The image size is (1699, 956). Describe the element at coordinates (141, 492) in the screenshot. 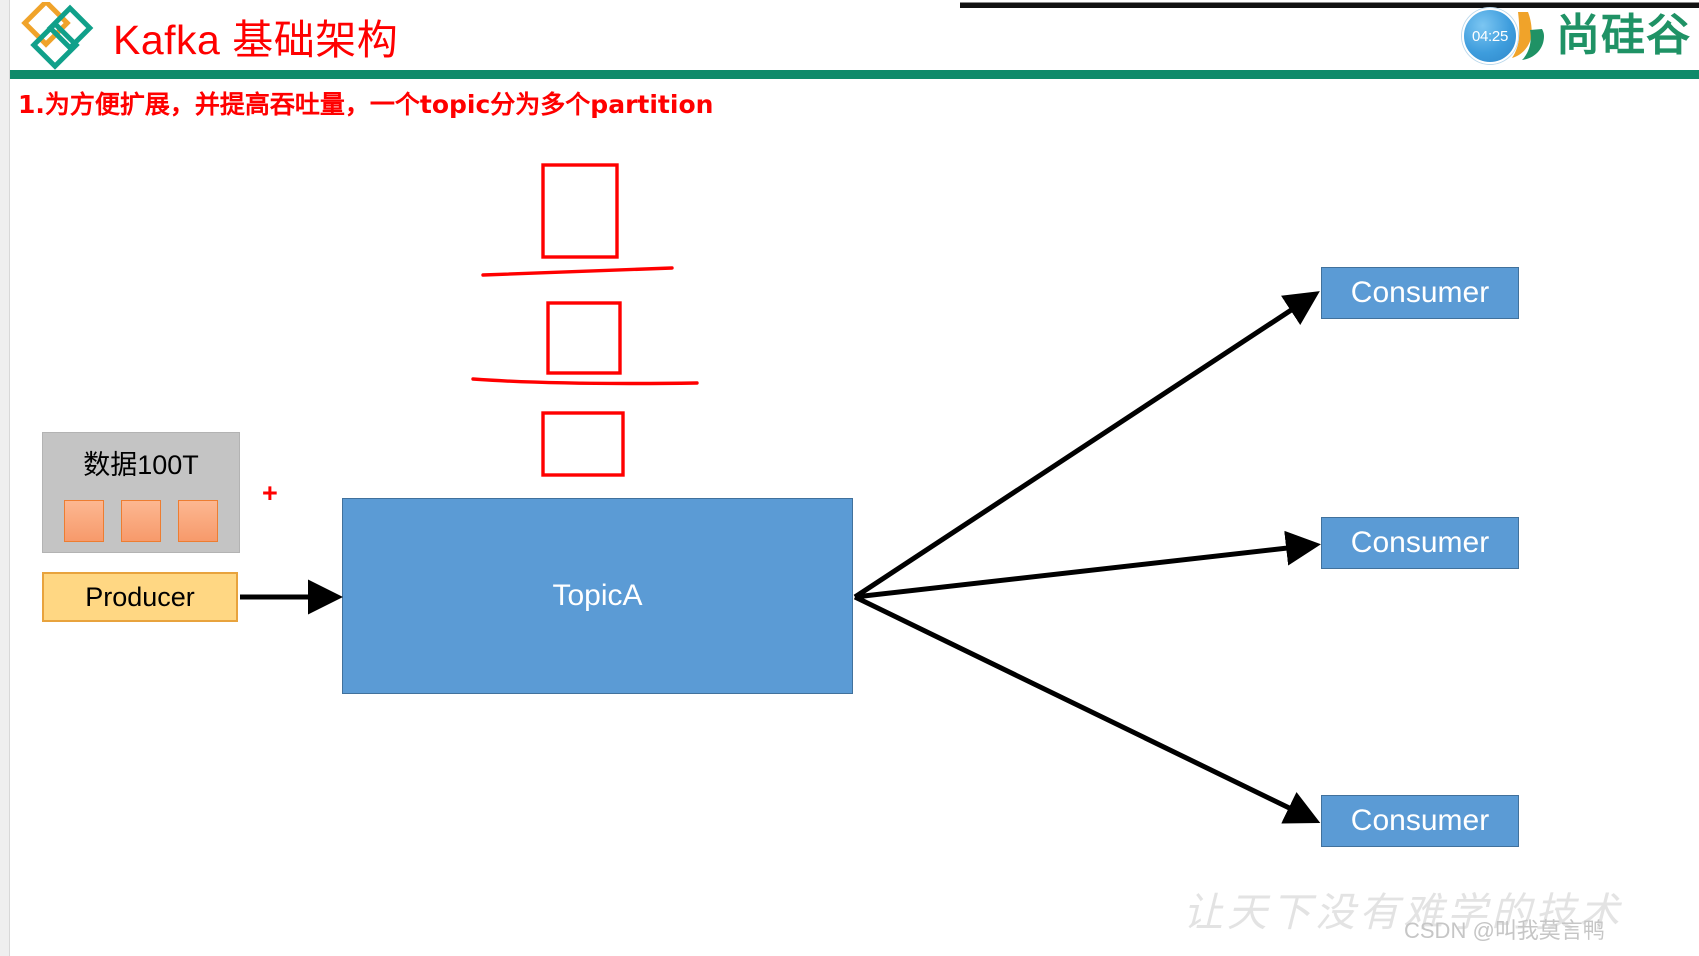

I see `data-volume-box: 数据100T` at that location.